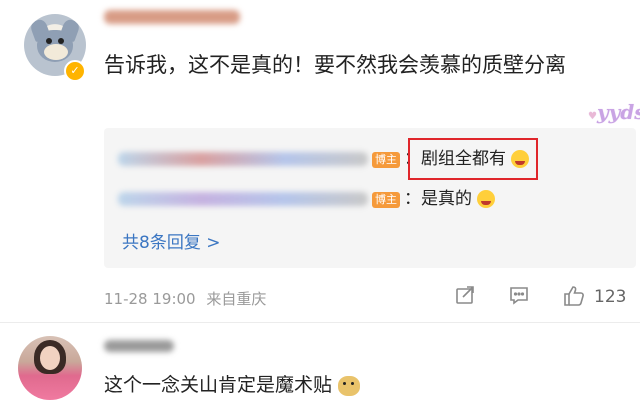 The height and width of the screenshot is (414, 640). Describe the element at coordinates (592, 116) in the screenshot. I see `heart-icon: ♥` at that location.